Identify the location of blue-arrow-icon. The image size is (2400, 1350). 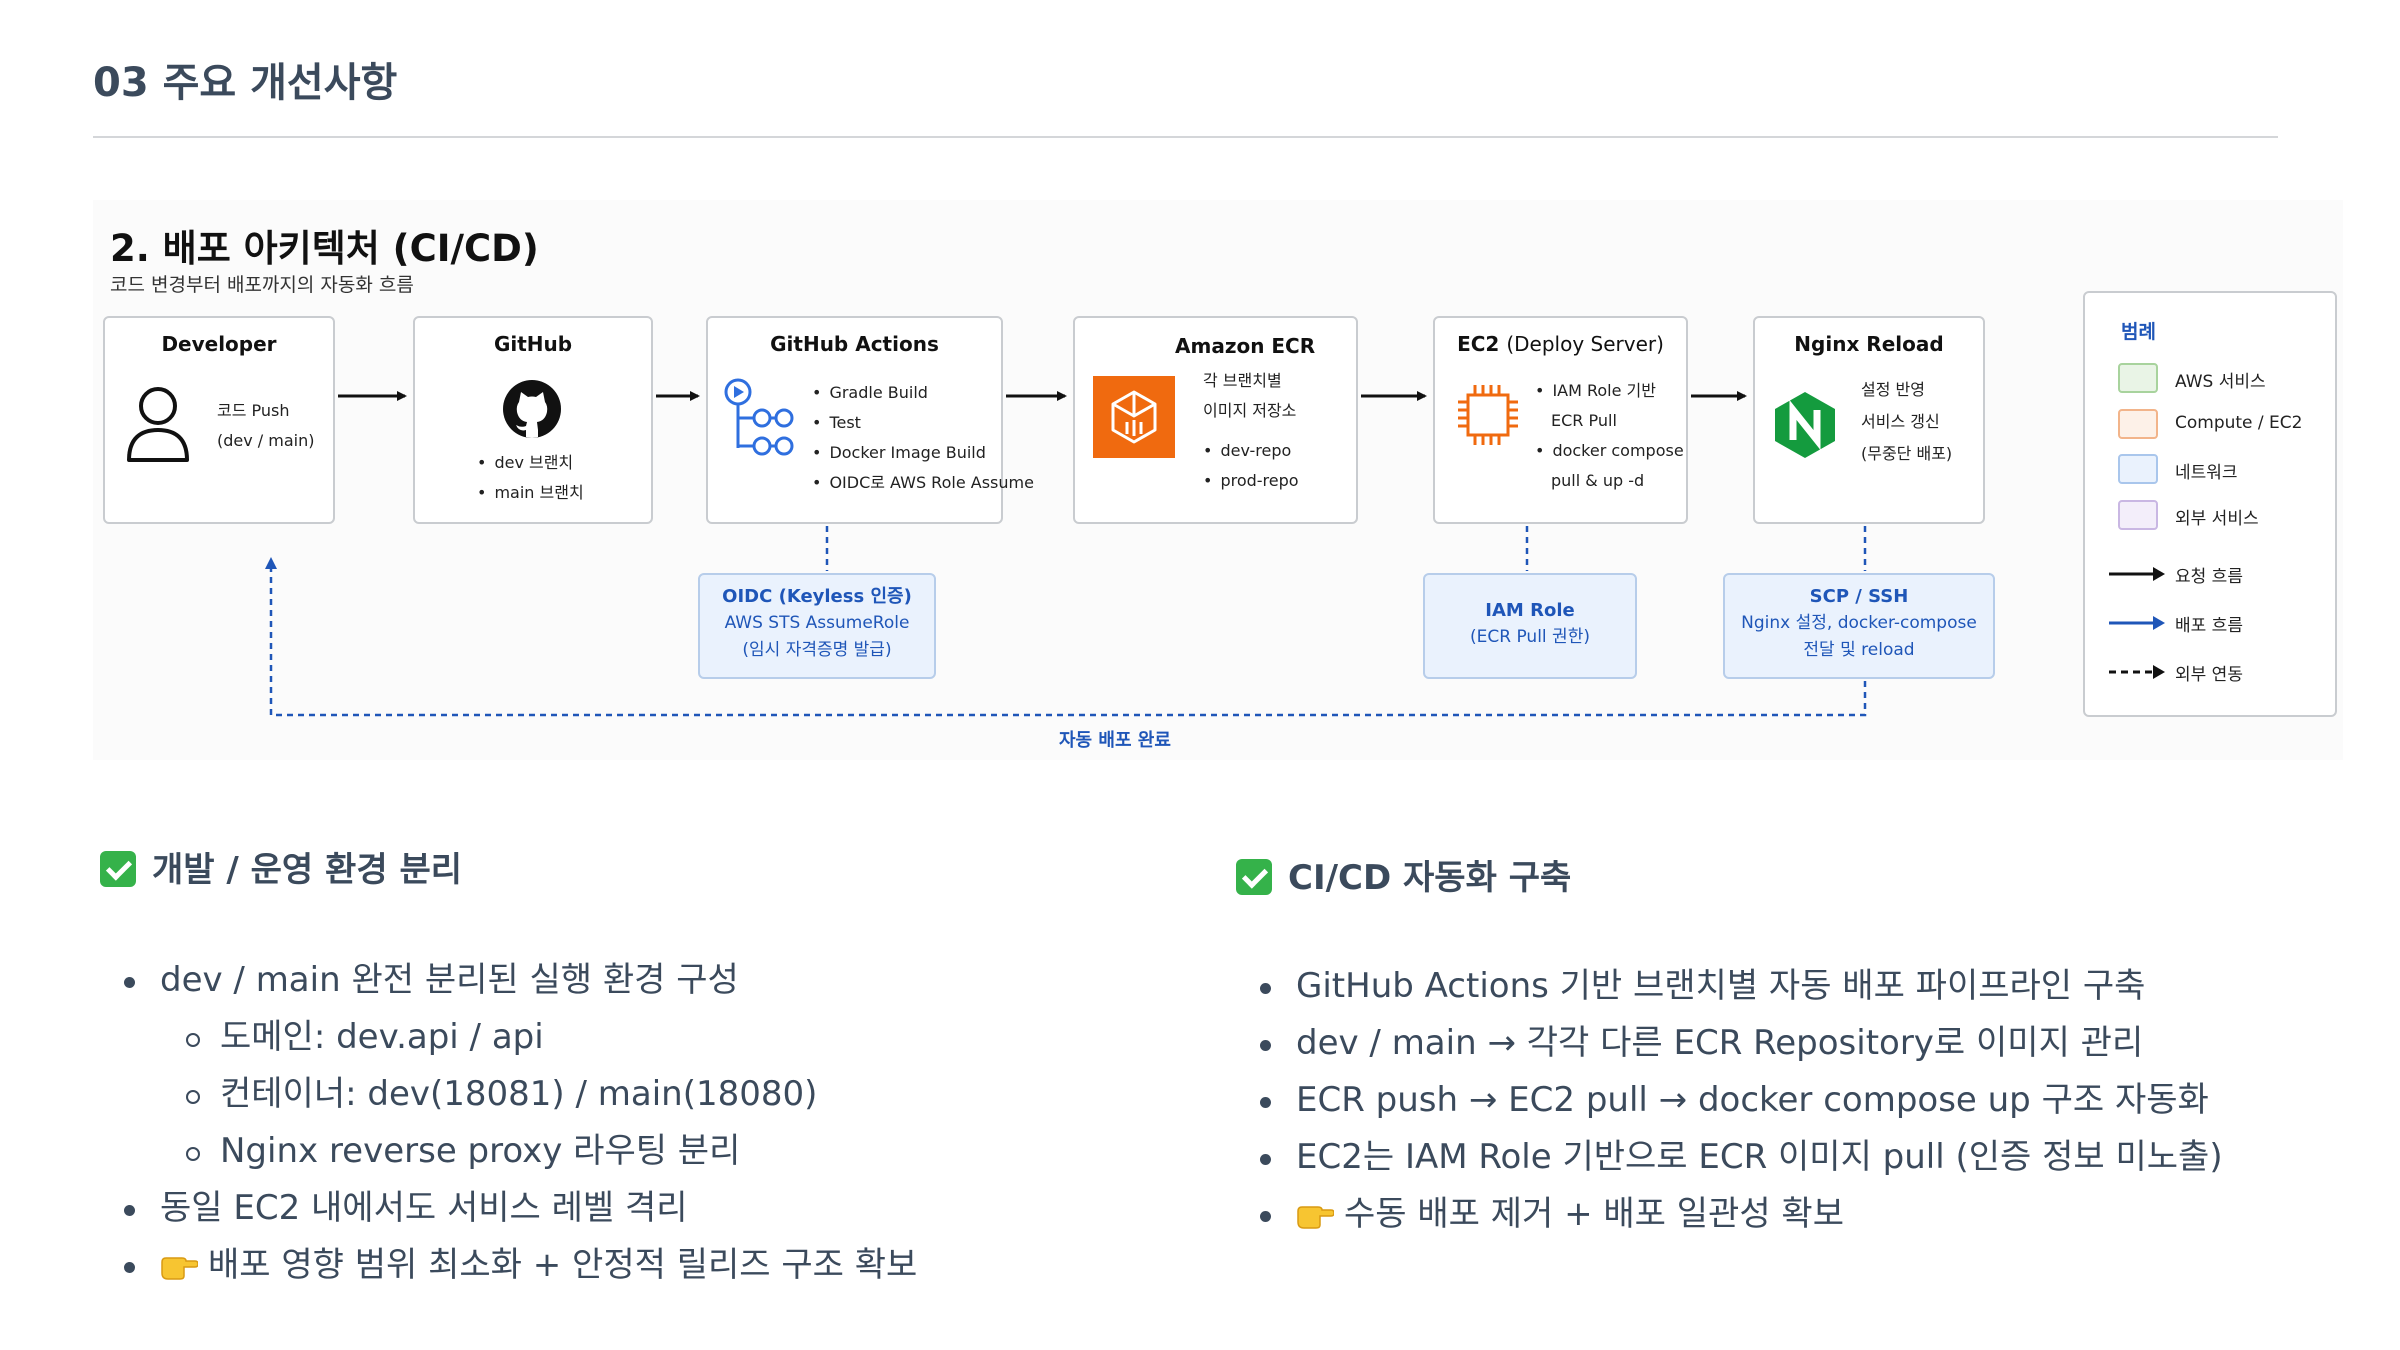
(2137, 623).